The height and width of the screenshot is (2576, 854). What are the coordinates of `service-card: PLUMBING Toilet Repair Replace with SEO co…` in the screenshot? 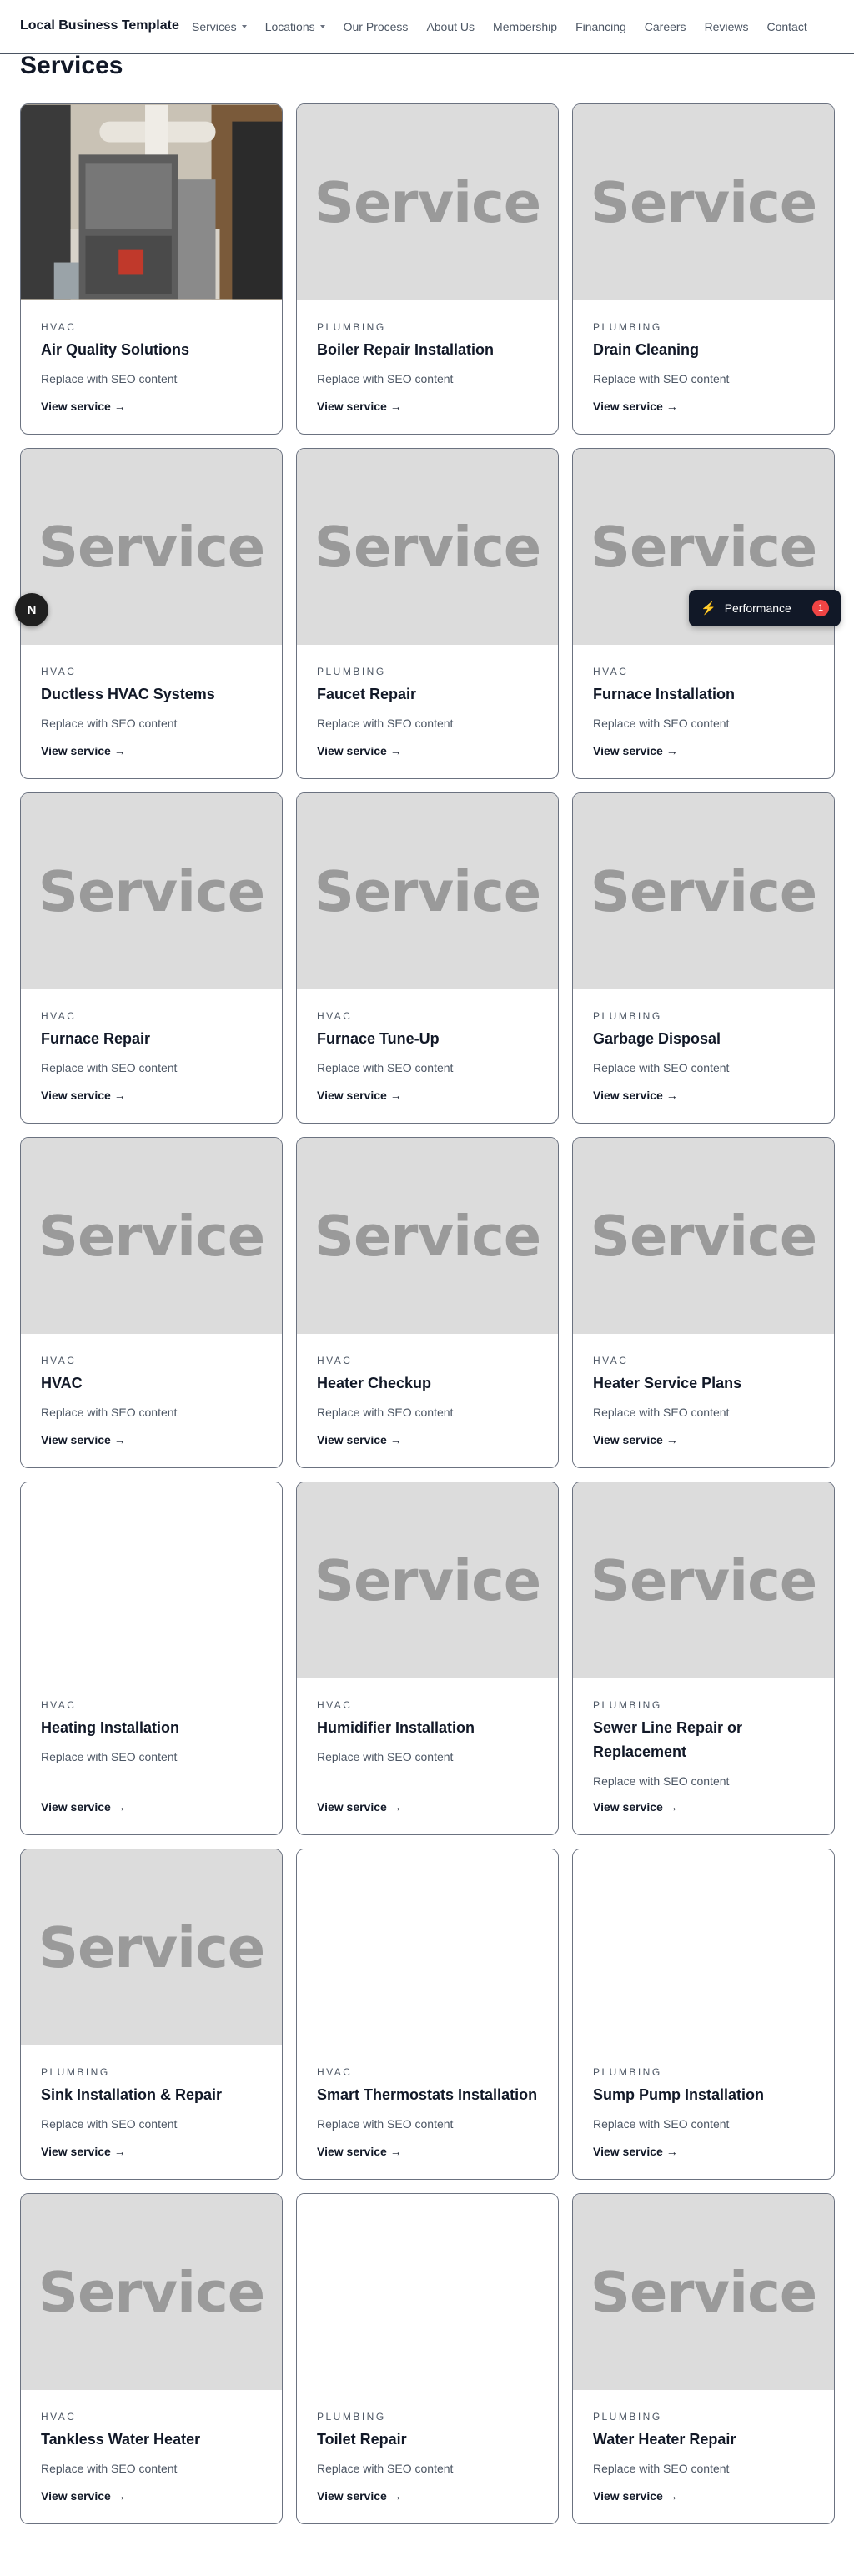 It's located at (427, 2358).